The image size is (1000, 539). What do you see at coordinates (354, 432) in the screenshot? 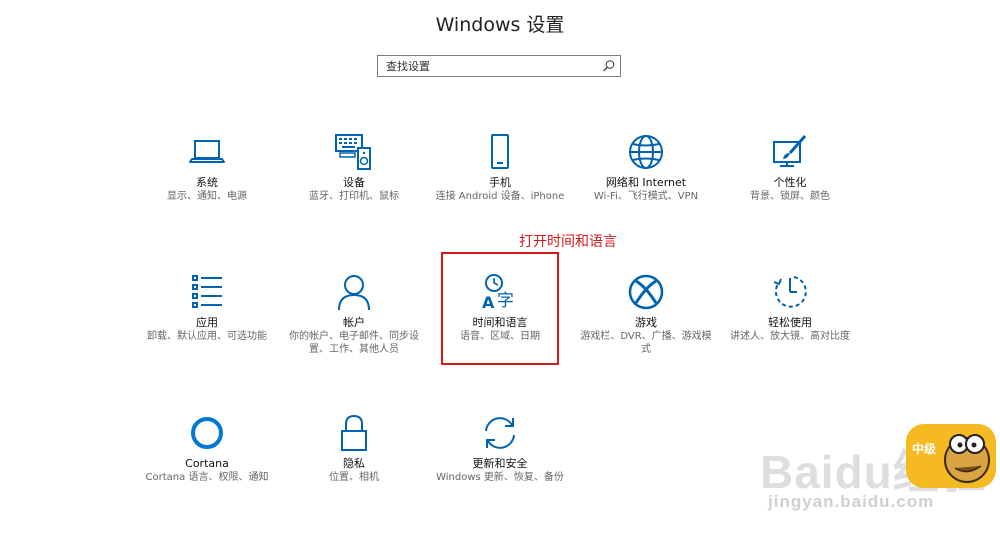
I see `lock-icon` at bounding box center [354, 432].